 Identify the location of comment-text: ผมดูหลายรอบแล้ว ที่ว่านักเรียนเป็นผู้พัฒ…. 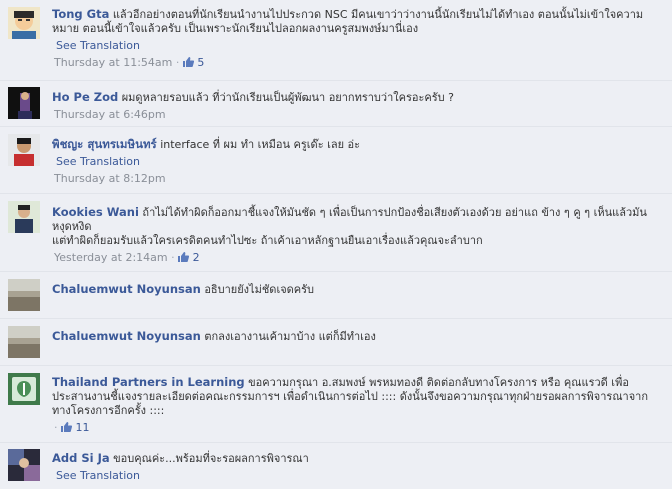
(287, 97).